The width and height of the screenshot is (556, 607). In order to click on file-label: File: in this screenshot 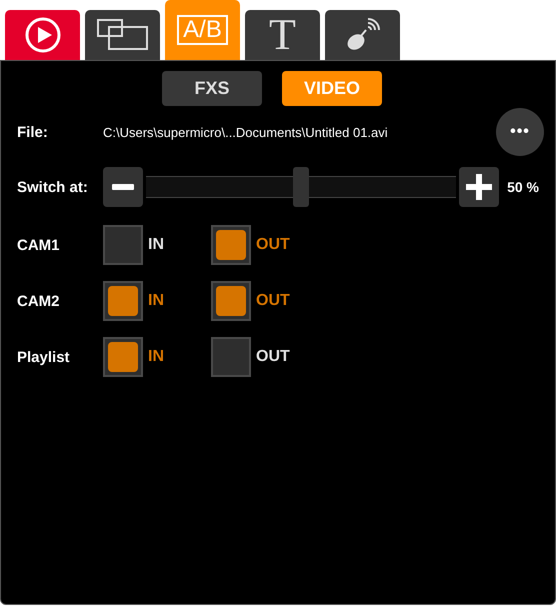, I will do `click(33, 132)`.